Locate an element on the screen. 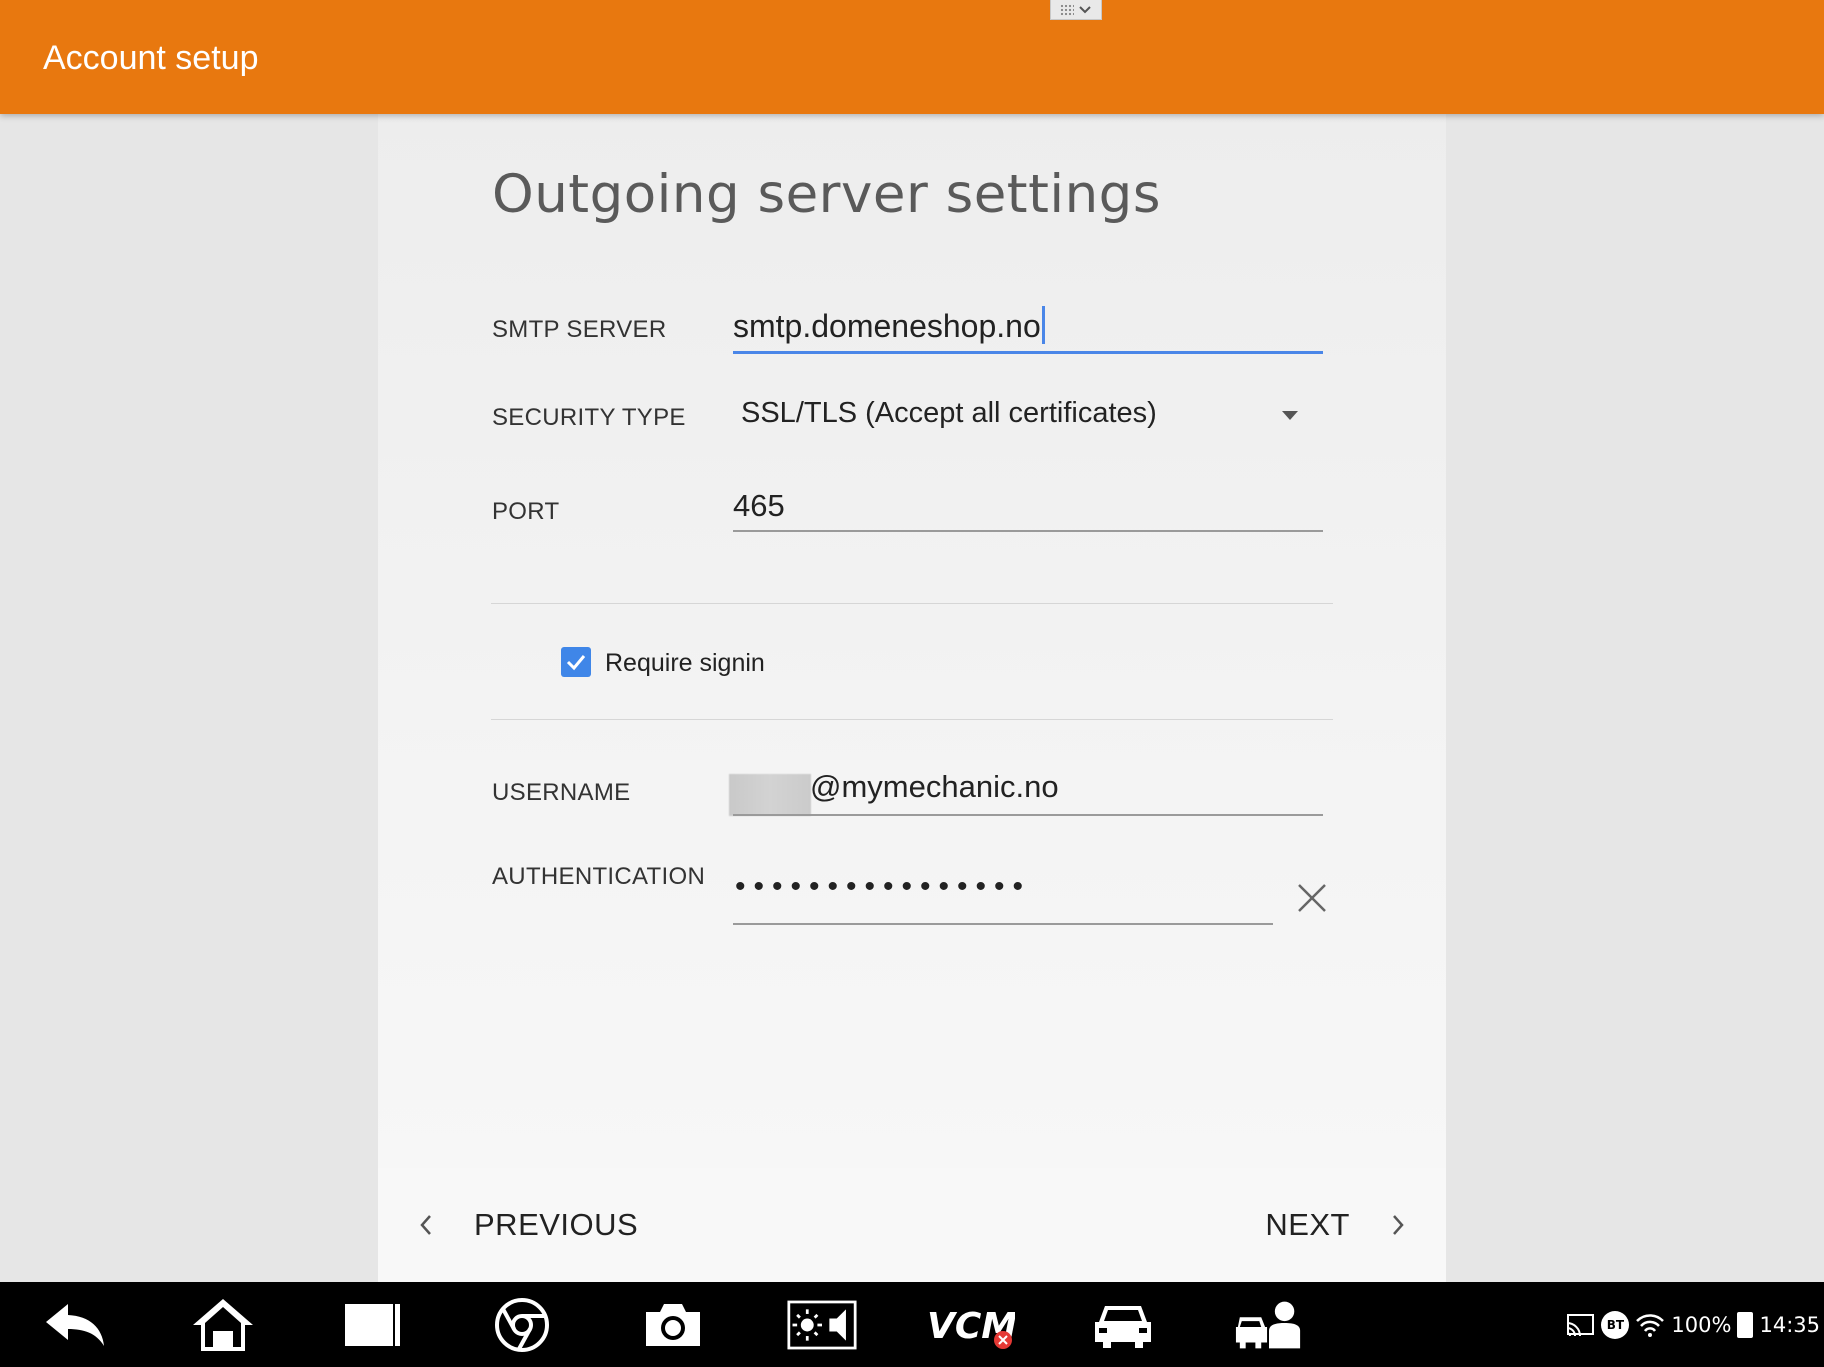 The height and width of the screenshot is (1367, 1824). username-label: USERNAME is located at coordinates (561, 792).